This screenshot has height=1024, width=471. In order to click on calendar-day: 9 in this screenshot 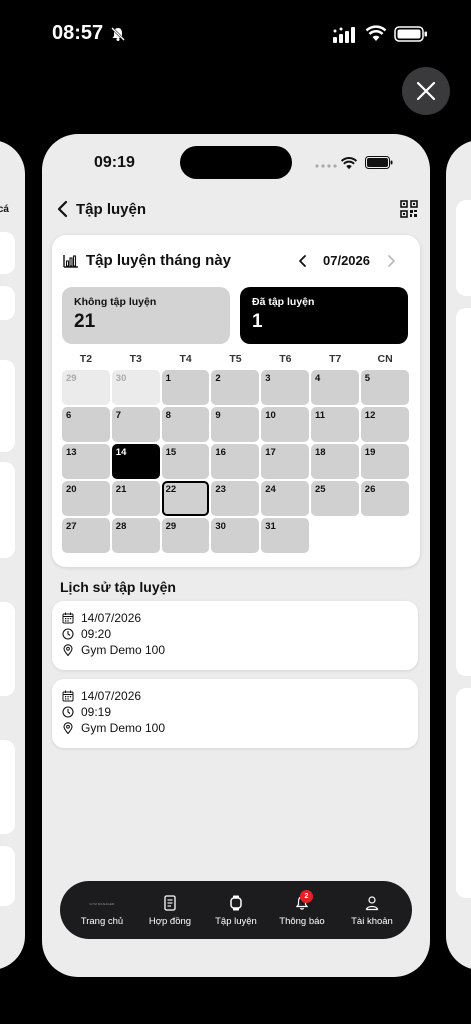, I will do `click(235, 424)`.